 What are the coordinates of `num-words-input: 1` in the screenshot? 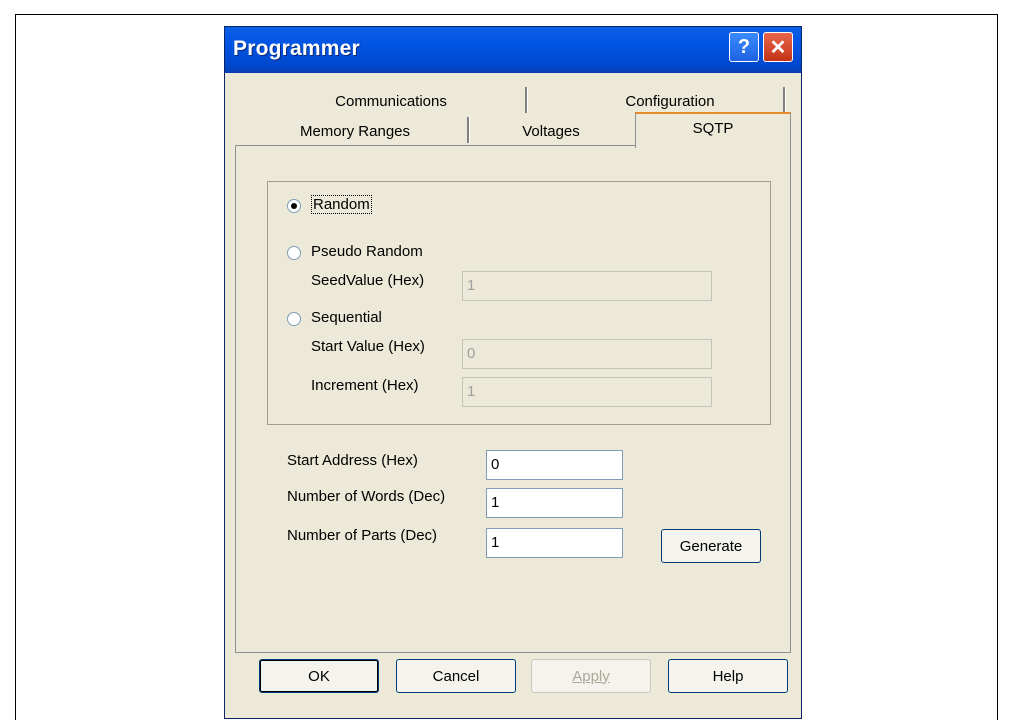 It's located at (554, 503).